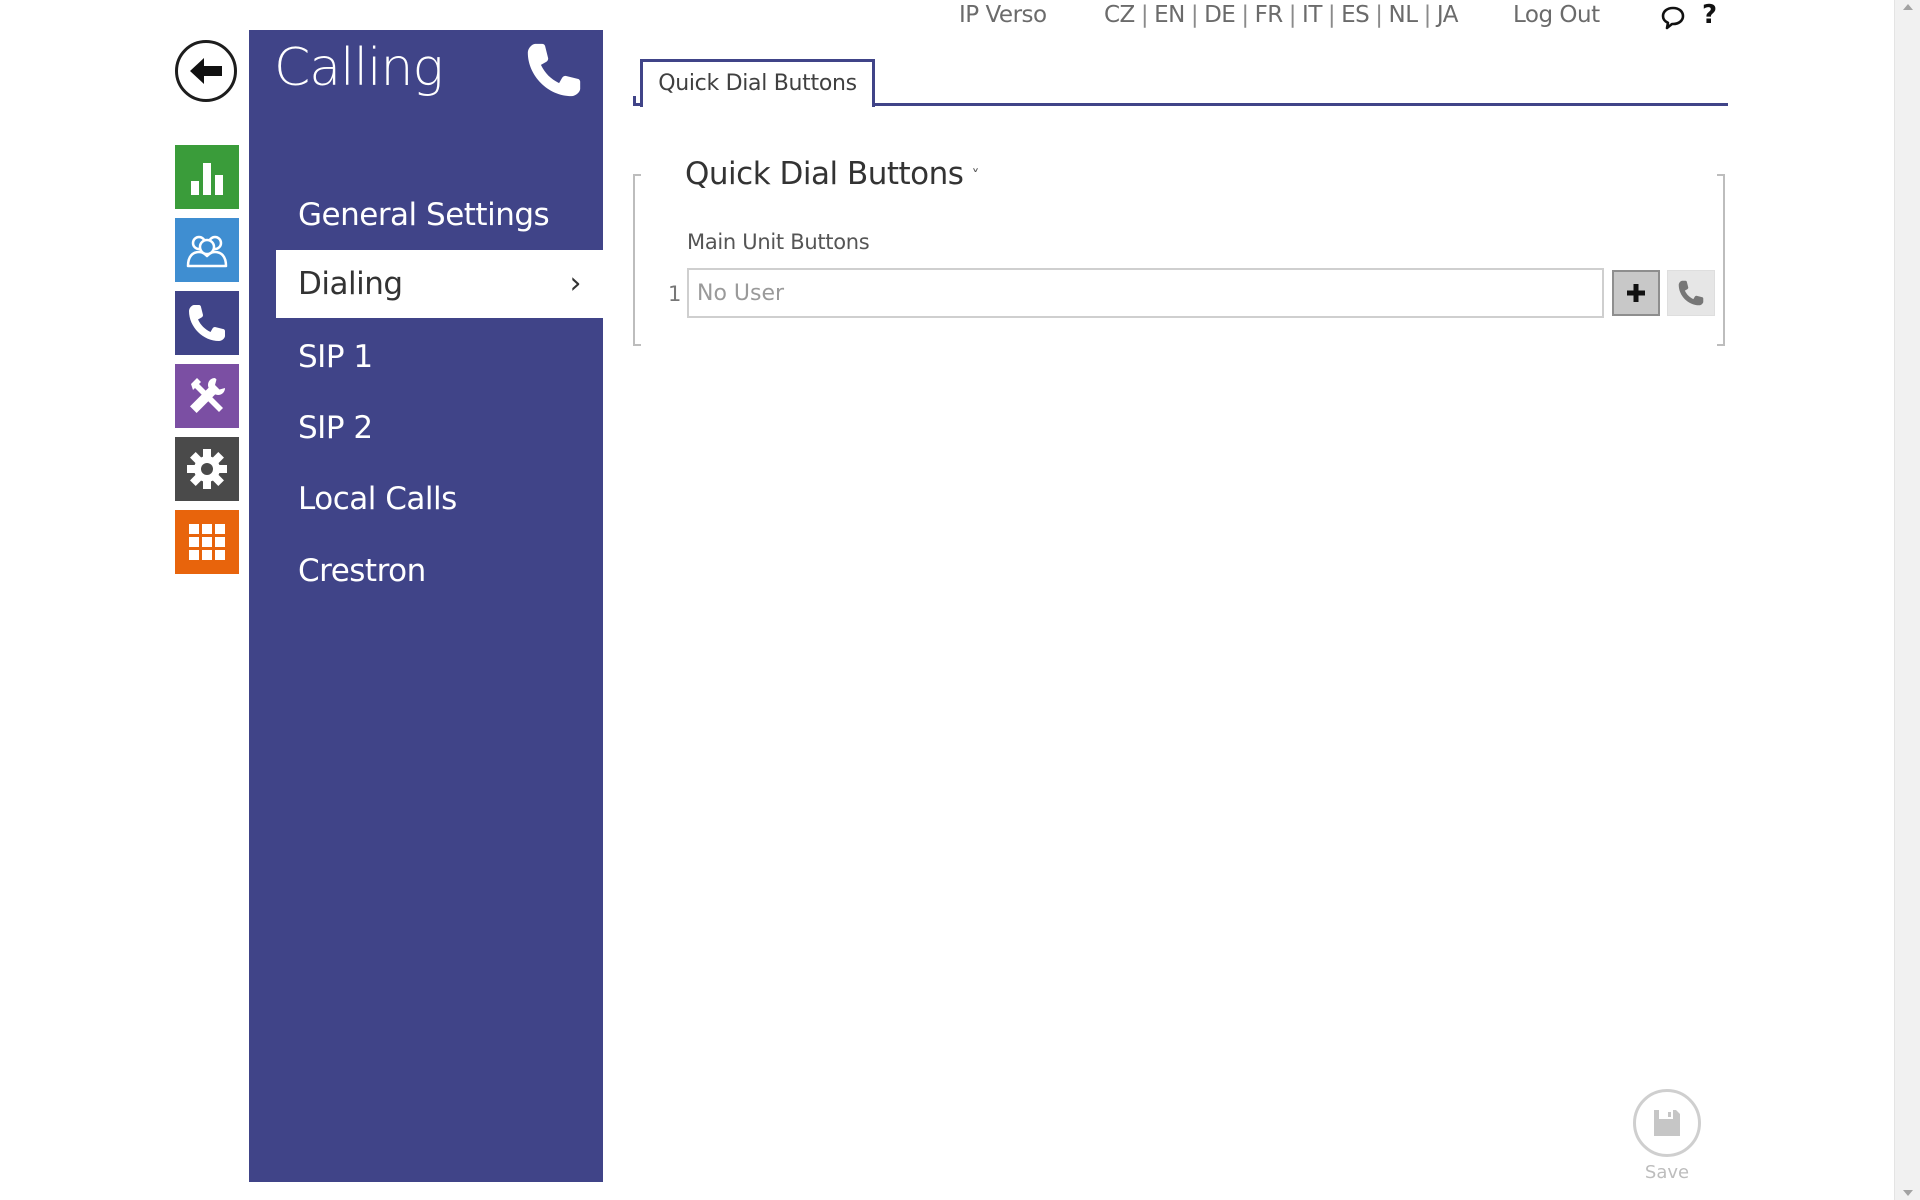 The image size is (1920, 1200). I want to click on menu-item-general-settings: General Settings, so click(439, 215).